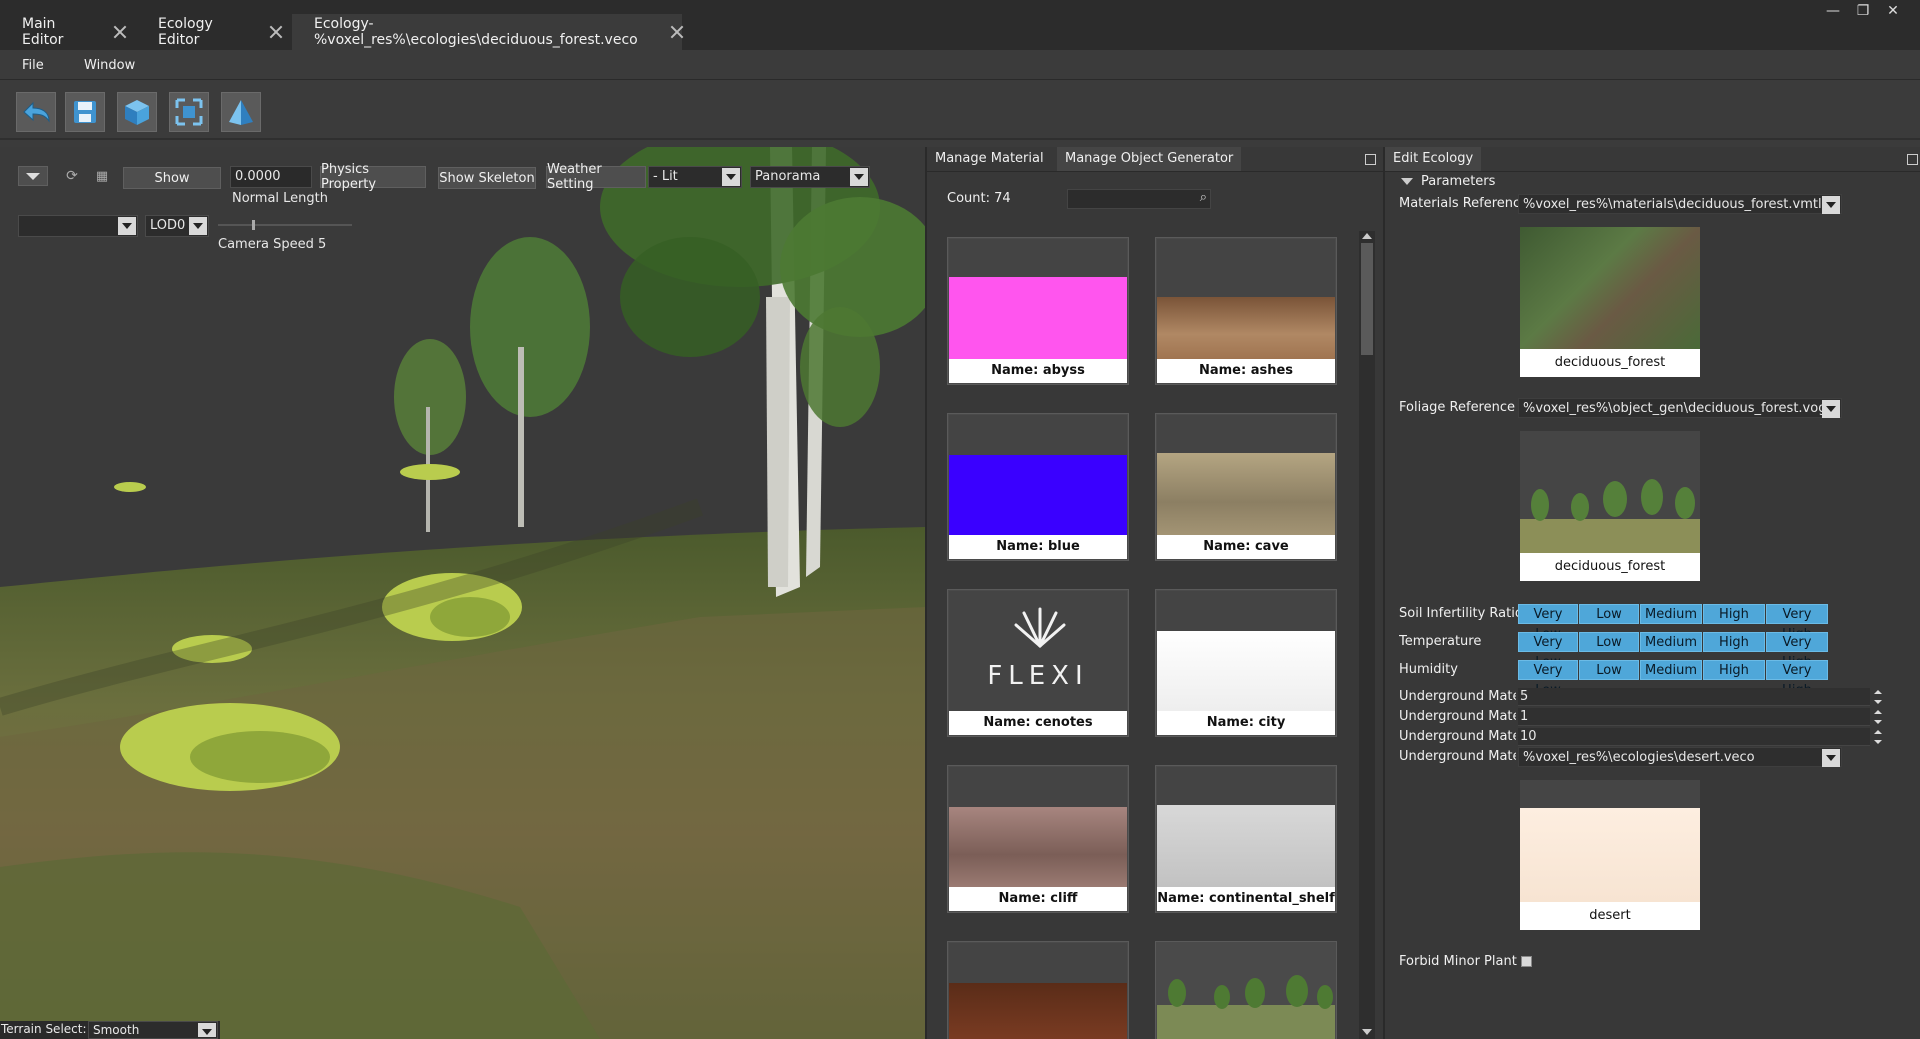  I want to click on material-card-cliff: Name: cliff, so click(1038, 839).